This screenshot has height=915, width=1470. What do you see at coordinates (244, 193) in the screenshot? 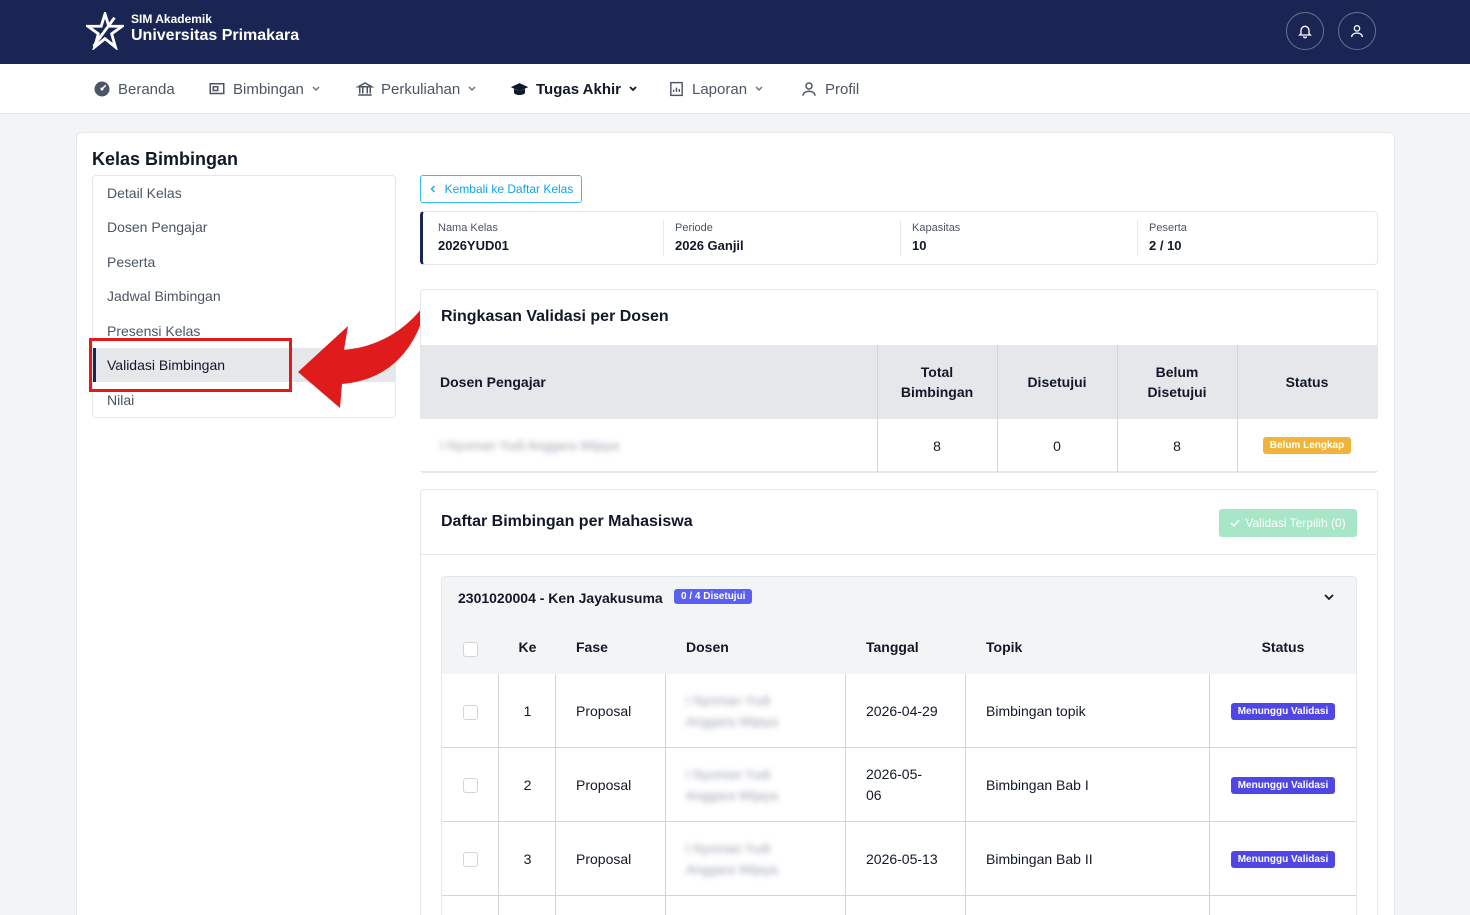
I see `sidebar-item-detail-kelas: Detail Kelas` at bounding box center [244, 193].